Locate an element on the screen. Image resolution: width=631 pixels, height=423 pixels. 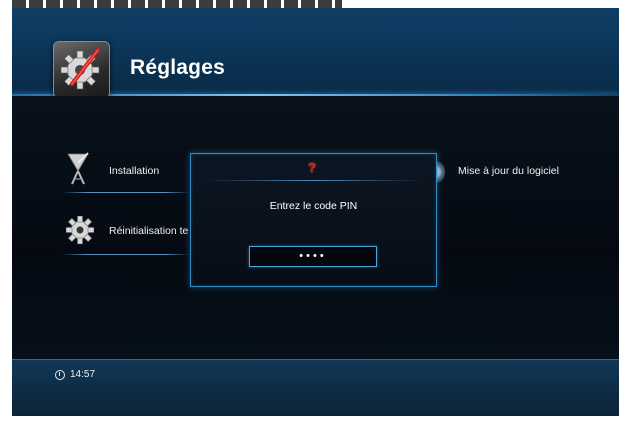
pin-input: •••• is located at coordinates (313, 256).